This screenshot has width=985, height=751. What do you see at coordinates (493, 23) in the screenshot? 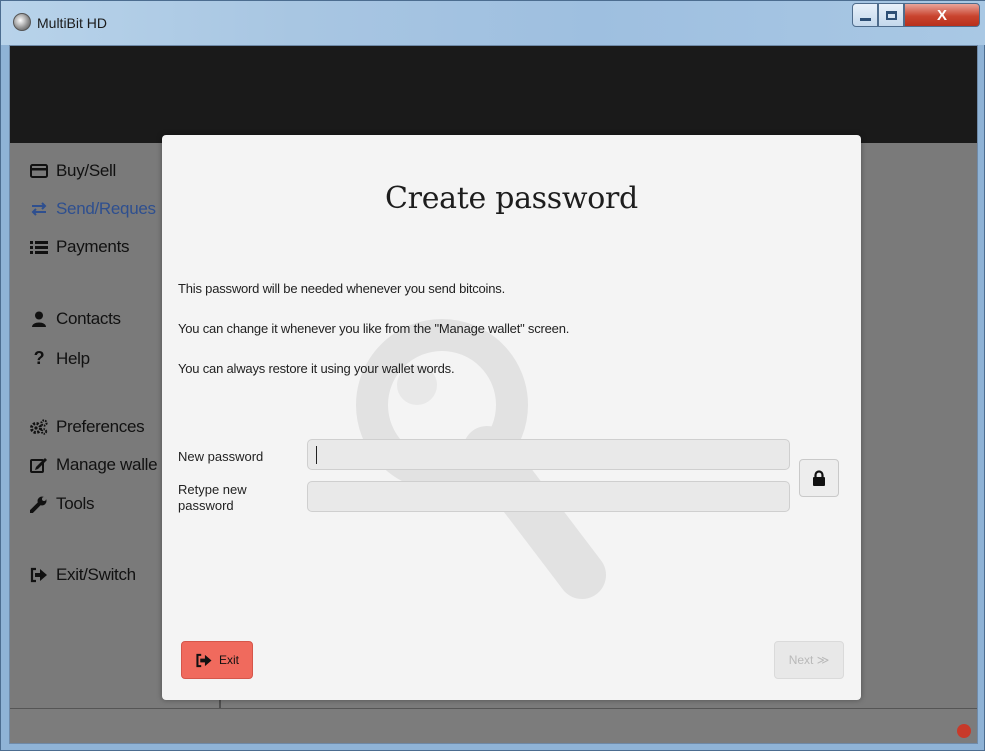
I see `title-bar: MultiBit HD X` at bounding box center [493, 23].